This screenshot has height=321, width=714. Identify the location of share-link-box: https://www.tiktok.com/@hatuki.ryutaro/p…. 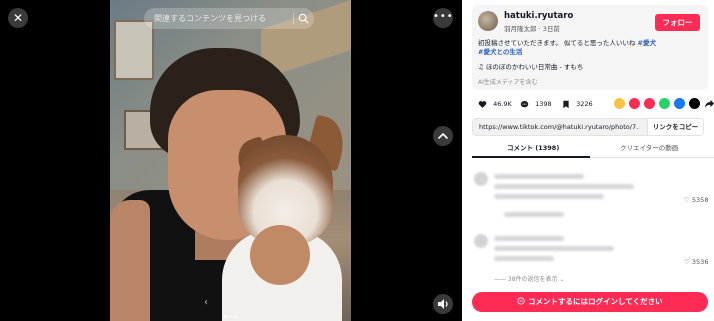
(588, 127).